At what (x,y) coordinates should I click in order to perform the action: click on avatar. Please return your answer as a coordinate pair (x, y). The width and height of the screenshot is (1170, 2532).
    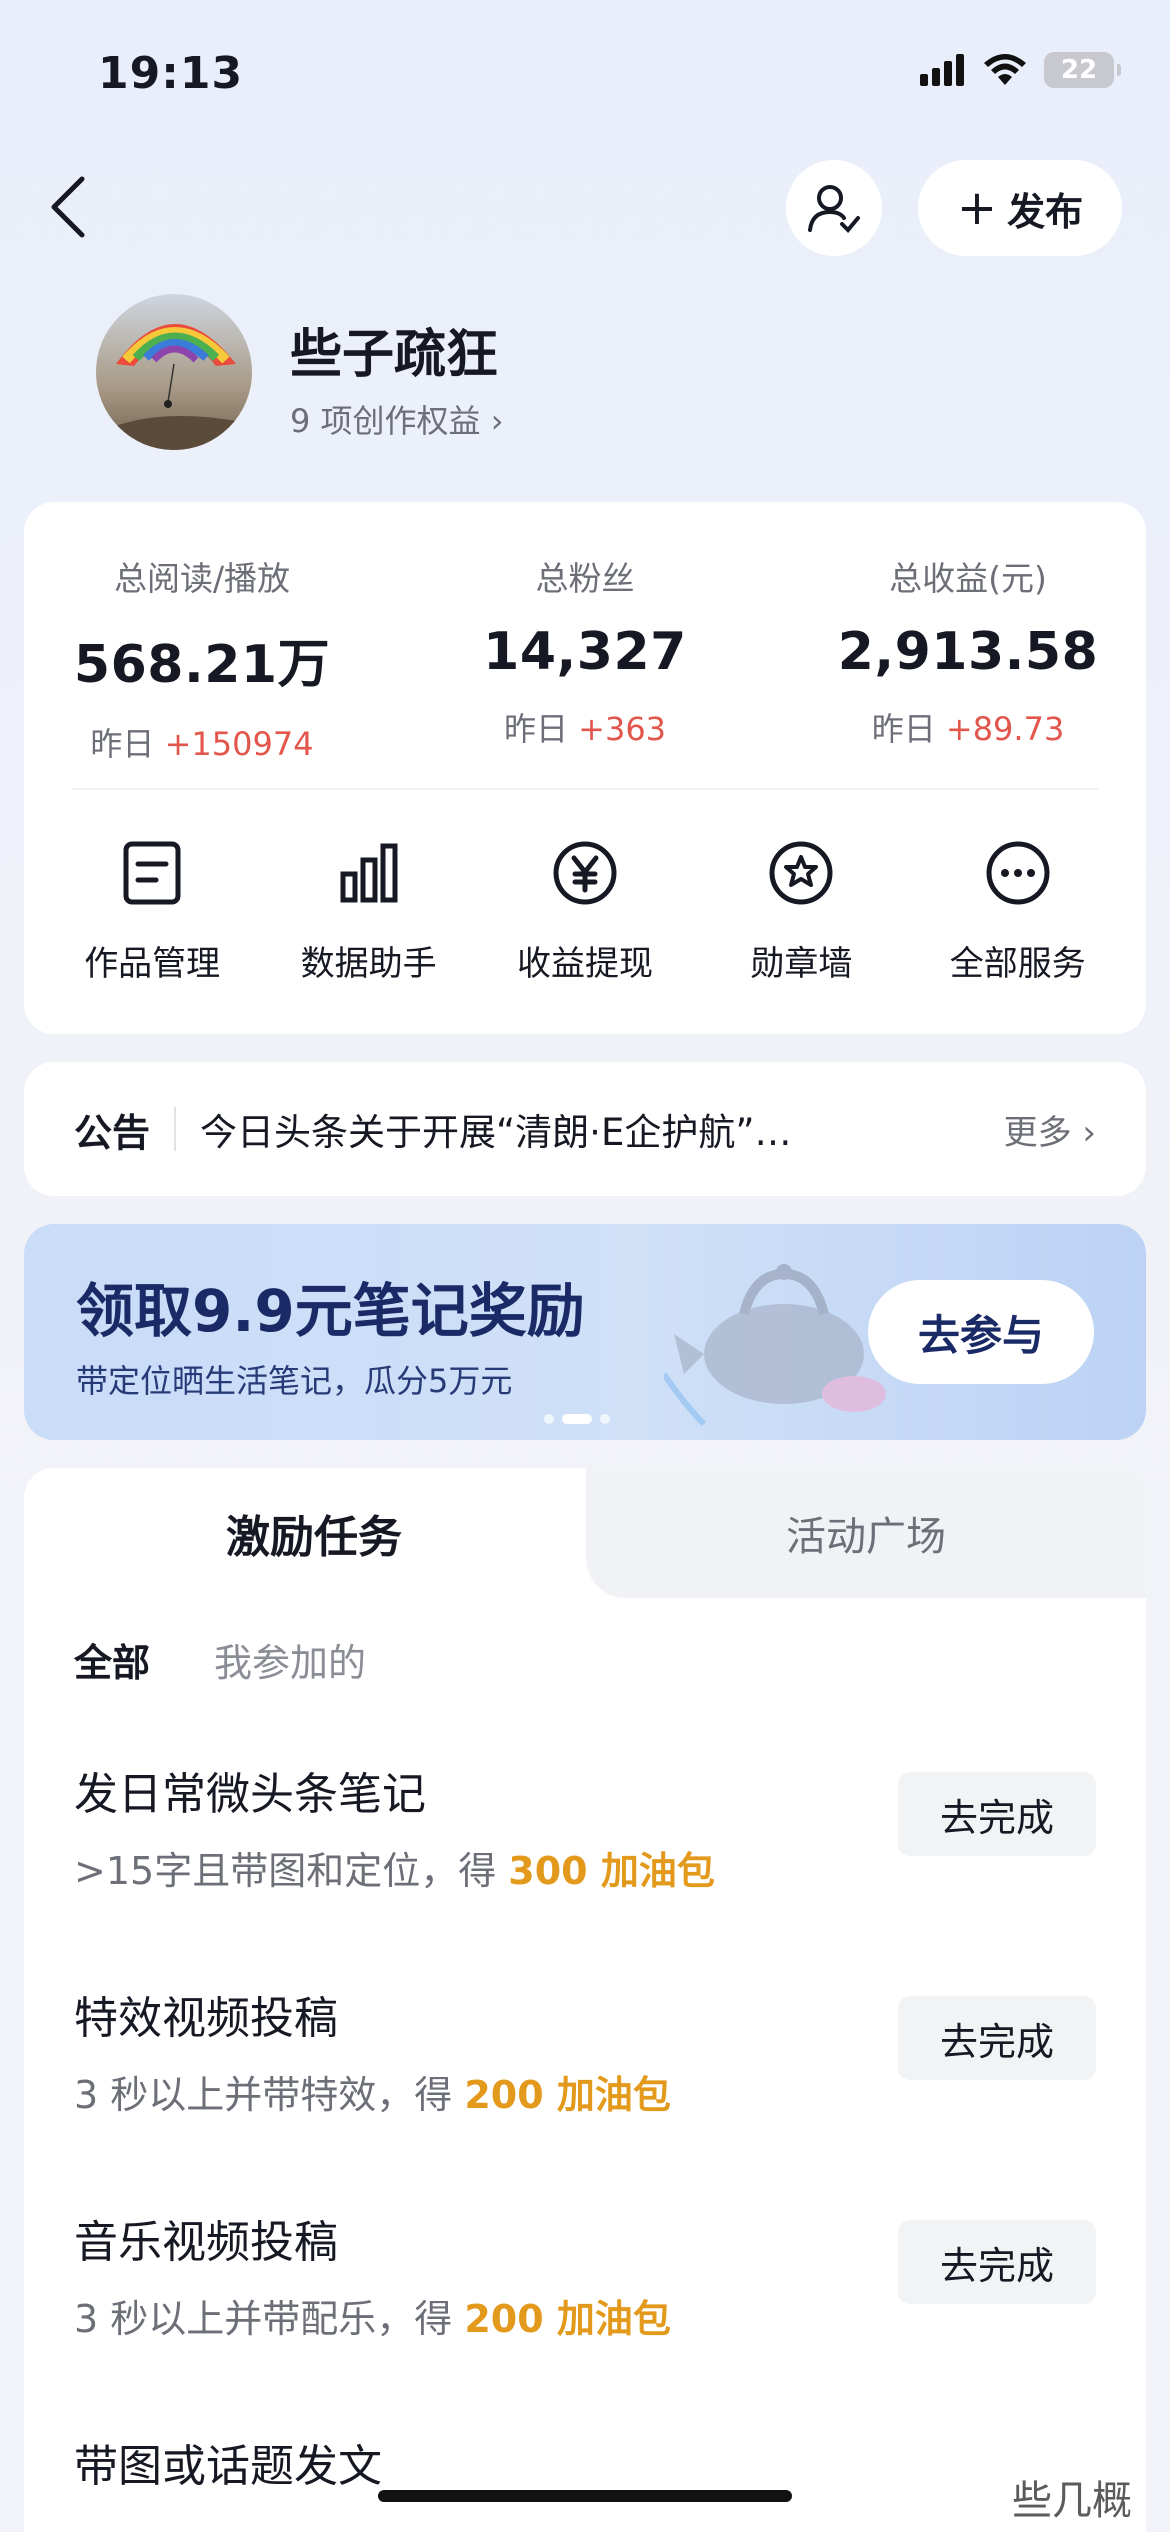
    Looking at the image, I should click on (174, 372).